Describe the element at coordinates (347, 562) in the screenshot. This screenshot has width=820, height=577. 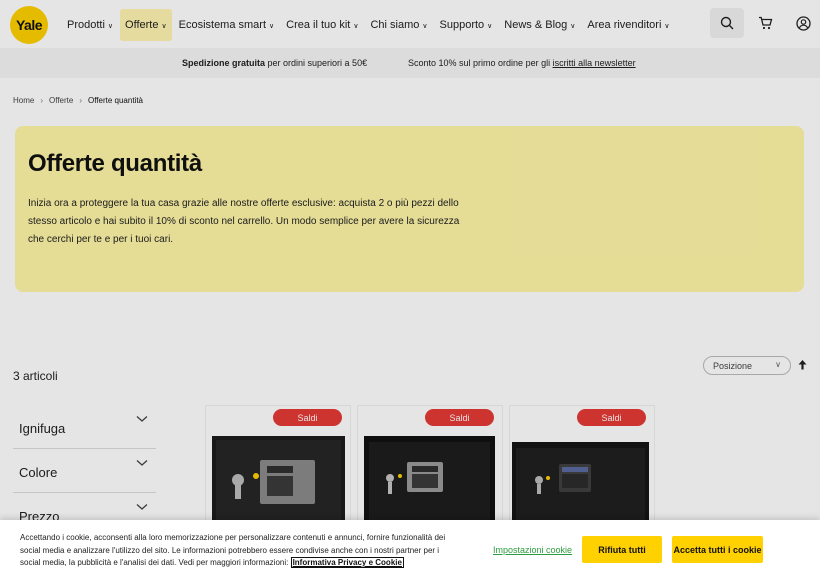
I see `privacy-policy-link: Informativa Privacy e Cookie` at that location.